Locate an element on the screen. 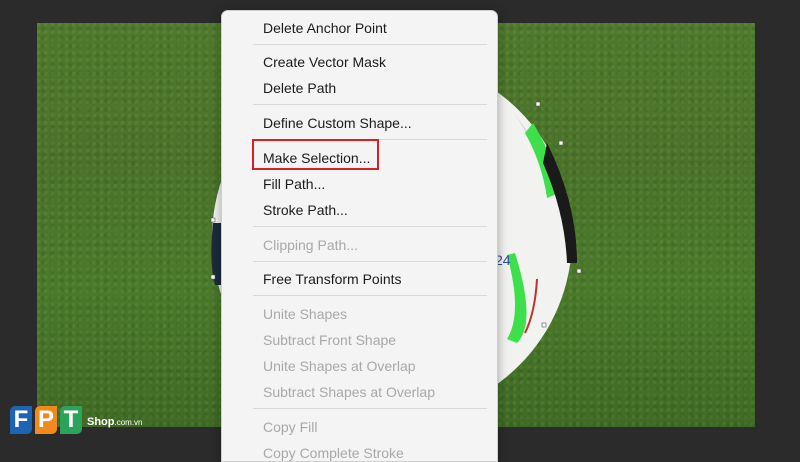 The height and width of the screenshot is (462, 800). menu-item-delete-path: Delete Path is located at coordinates (299, 88).